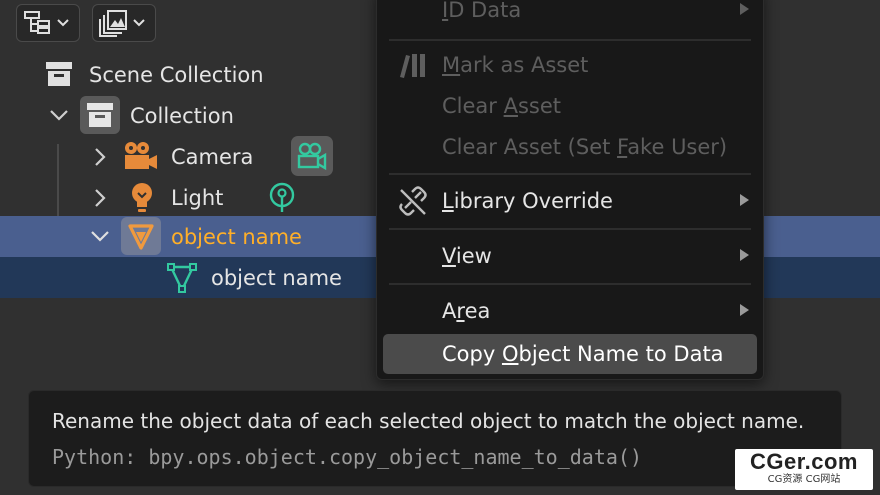  Describe the element at coordinates (570, 256) in the screenshot. I see `menu-item-view: View` at that location.